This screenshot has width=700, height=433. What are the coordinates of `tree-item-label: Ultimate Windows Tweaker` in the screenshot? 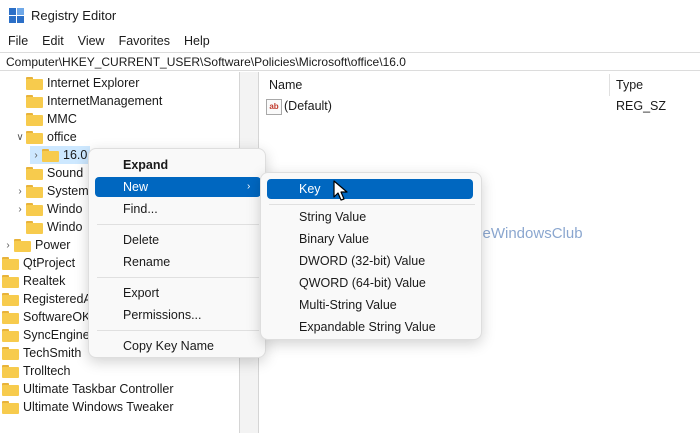 It's located at (98, 407).